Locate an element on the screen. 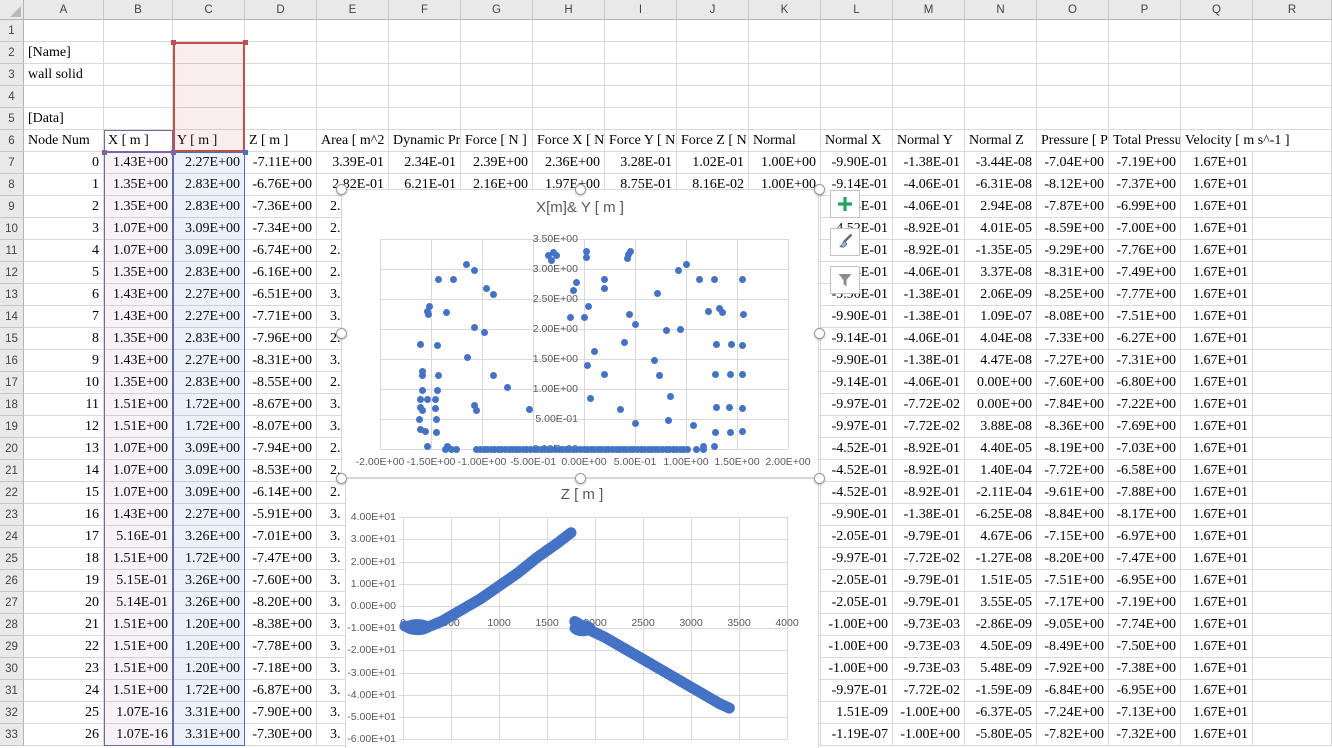  cell-H7: 2.36E+00 is located at coordinates (569, 163).